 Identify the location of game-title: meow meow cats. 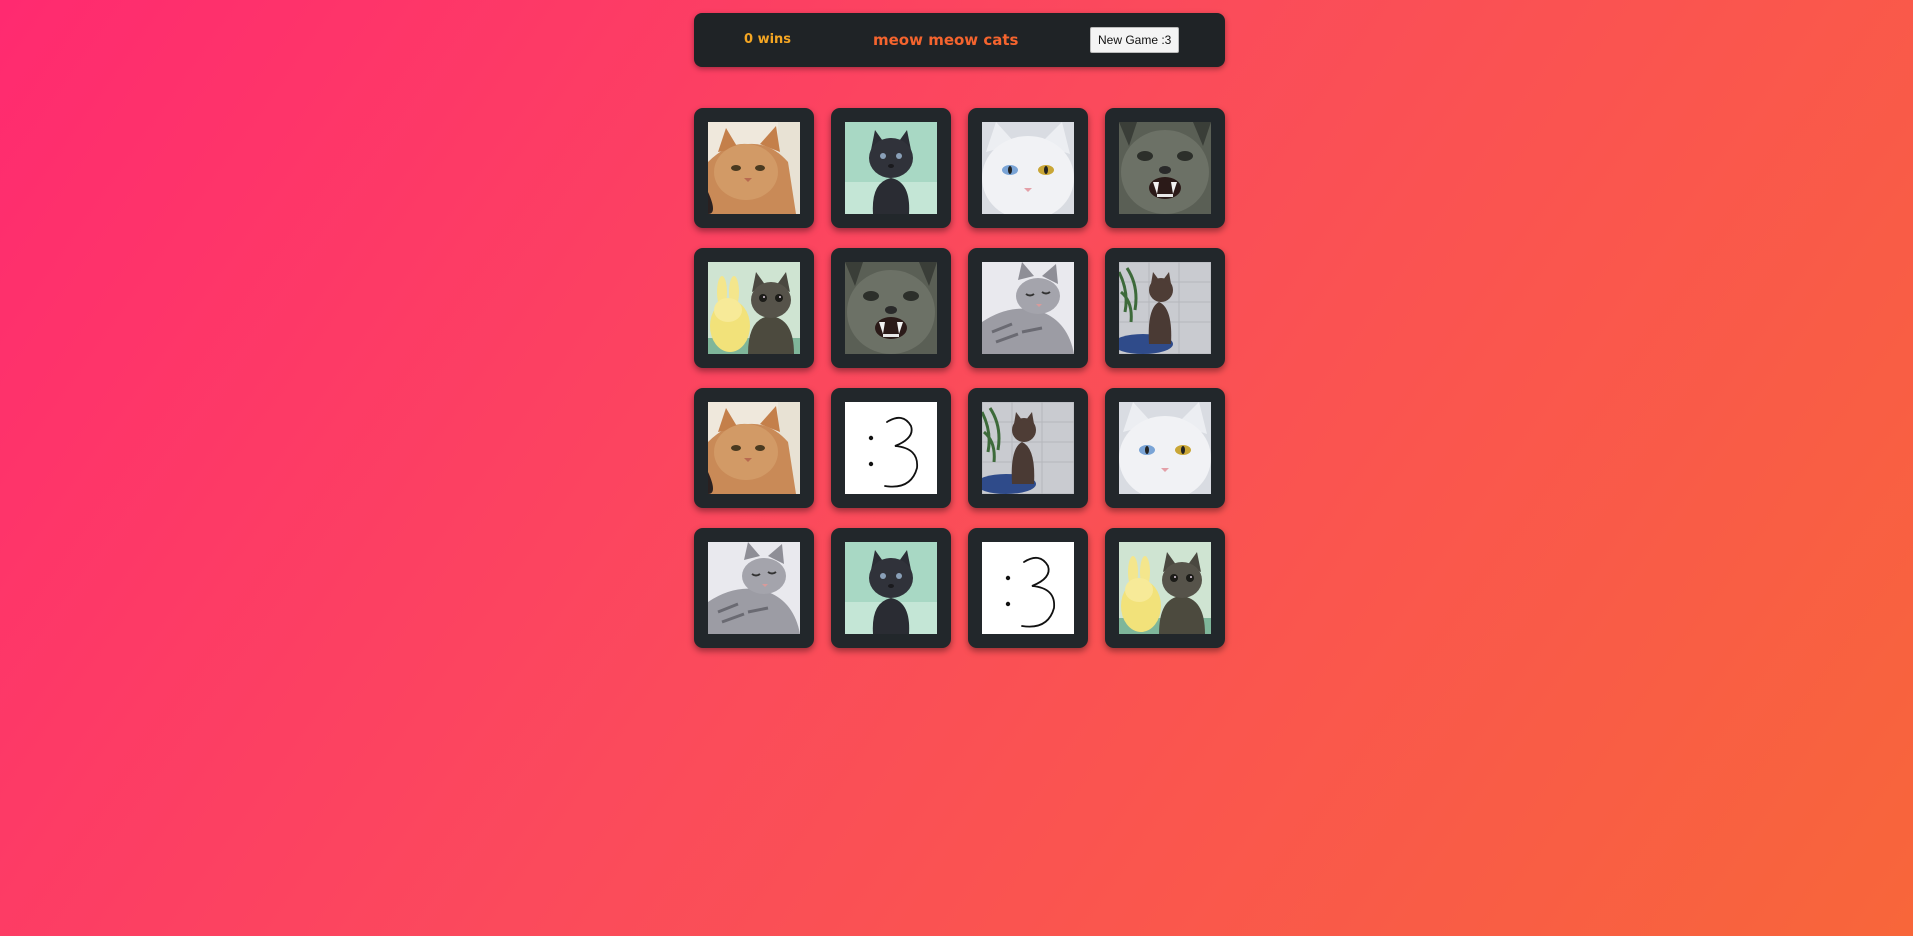
(946, 40).